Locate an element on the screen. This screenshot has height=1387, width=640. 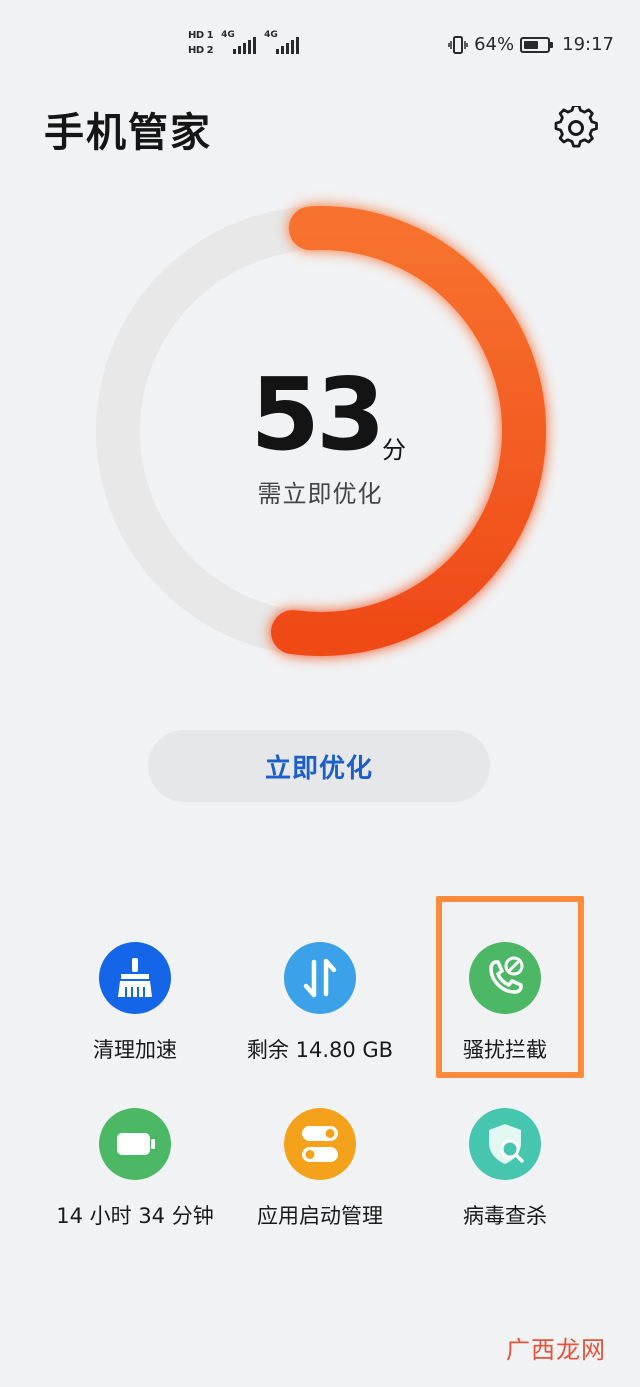
broom-icon is located at coordinates (135, 977).